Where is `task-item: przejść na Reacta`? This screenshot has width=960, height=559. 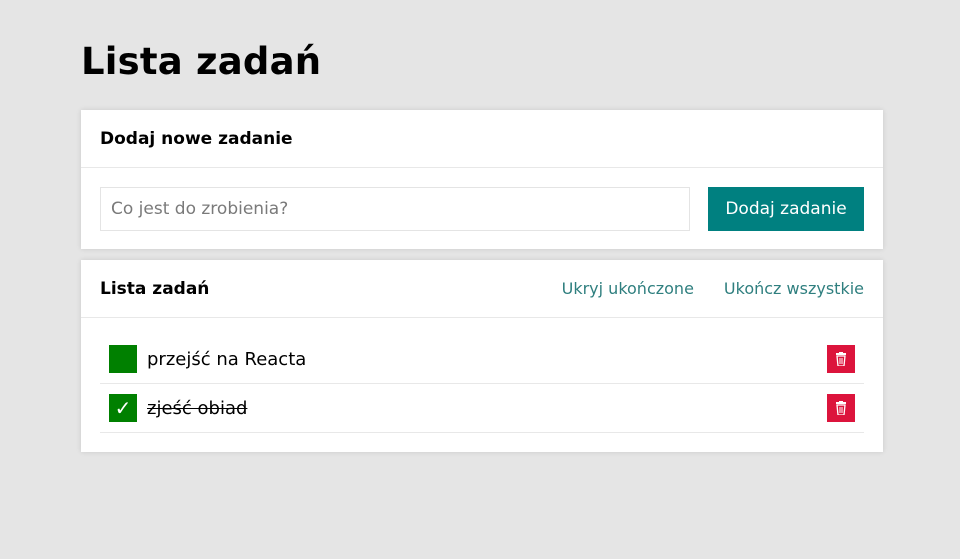 task-item: przejść na Reacta is located at coordinates (482, 359).